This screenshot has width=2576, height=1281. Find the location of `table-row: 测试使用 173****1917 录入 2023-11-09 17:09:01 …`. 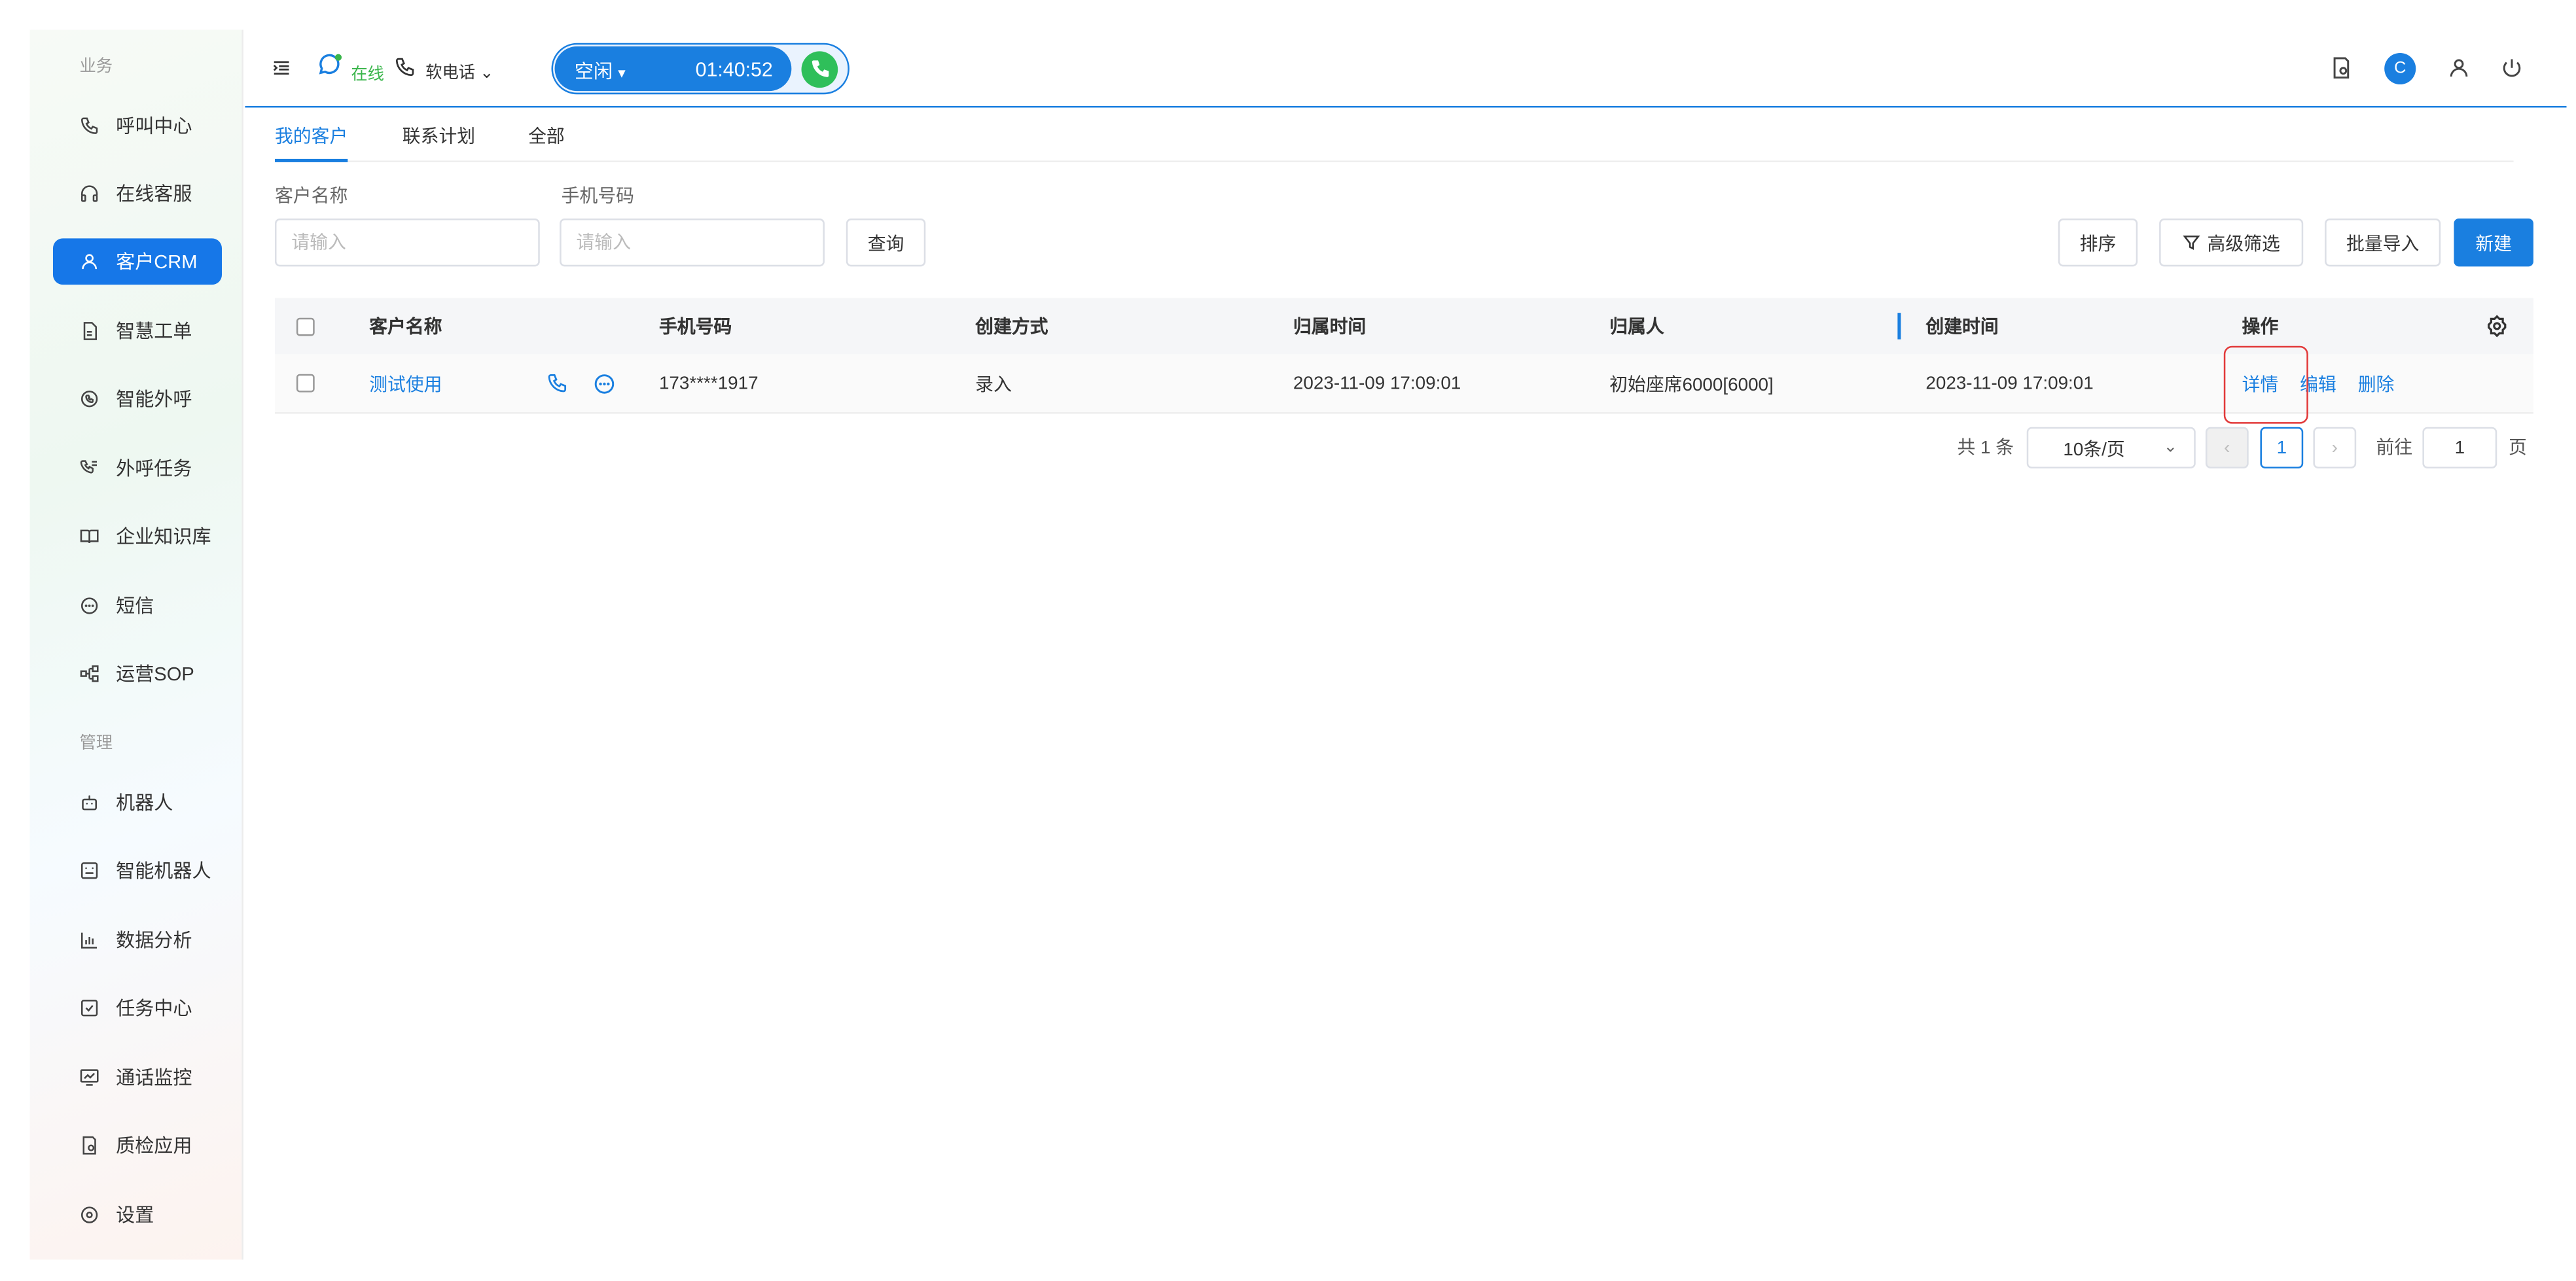

table-row: 测试使用 173****1917 录入 2023-11-09 17:09:01 … is located at coordinates (1403, 384).